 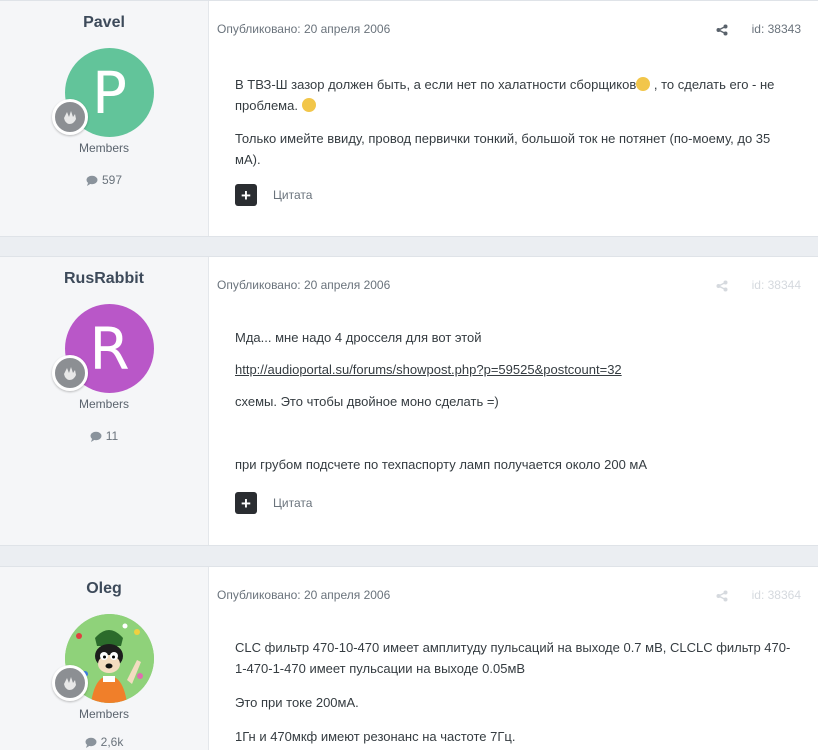 What do you see at coordinates (776, 29) in the screenshot?
I see `post-id: id: 38343` at bounding box center [776, 29].